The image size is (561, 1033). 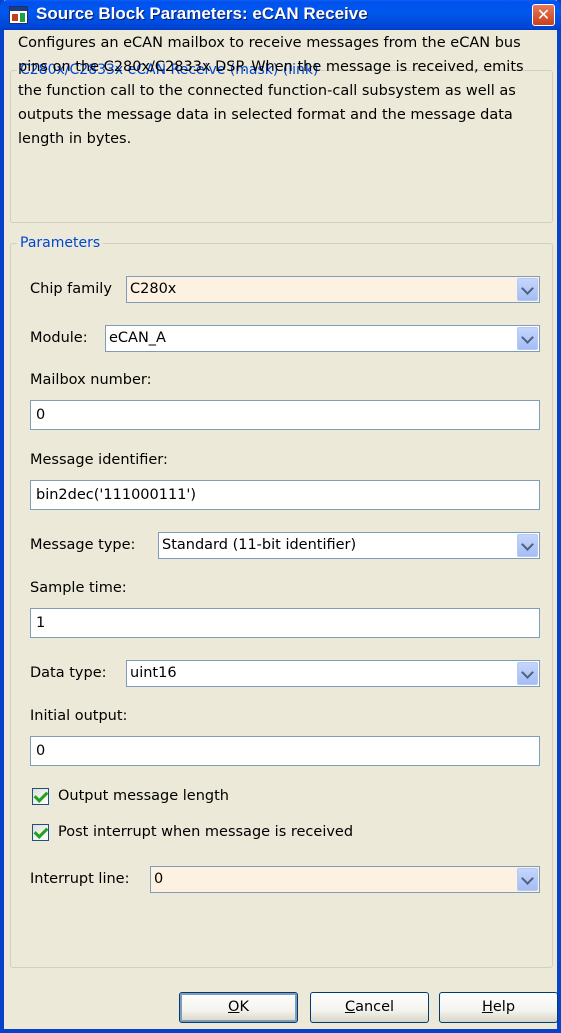 What do you see at coordinates (78, 588) in the screenshot?
I see `sample-time-label: Sample time:` at bounding box center [78, 588].